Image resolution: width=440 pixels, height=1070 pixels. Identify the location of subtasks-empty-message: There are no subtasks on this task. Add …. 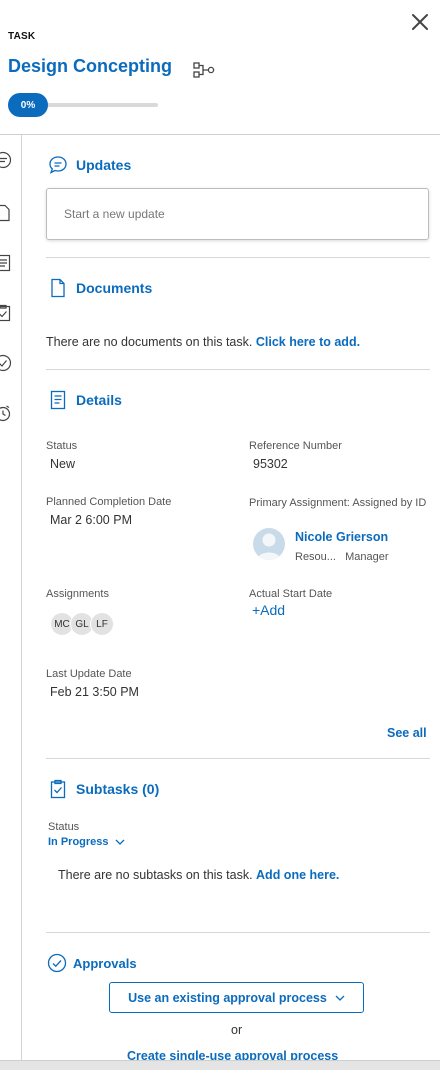
(198, 875).